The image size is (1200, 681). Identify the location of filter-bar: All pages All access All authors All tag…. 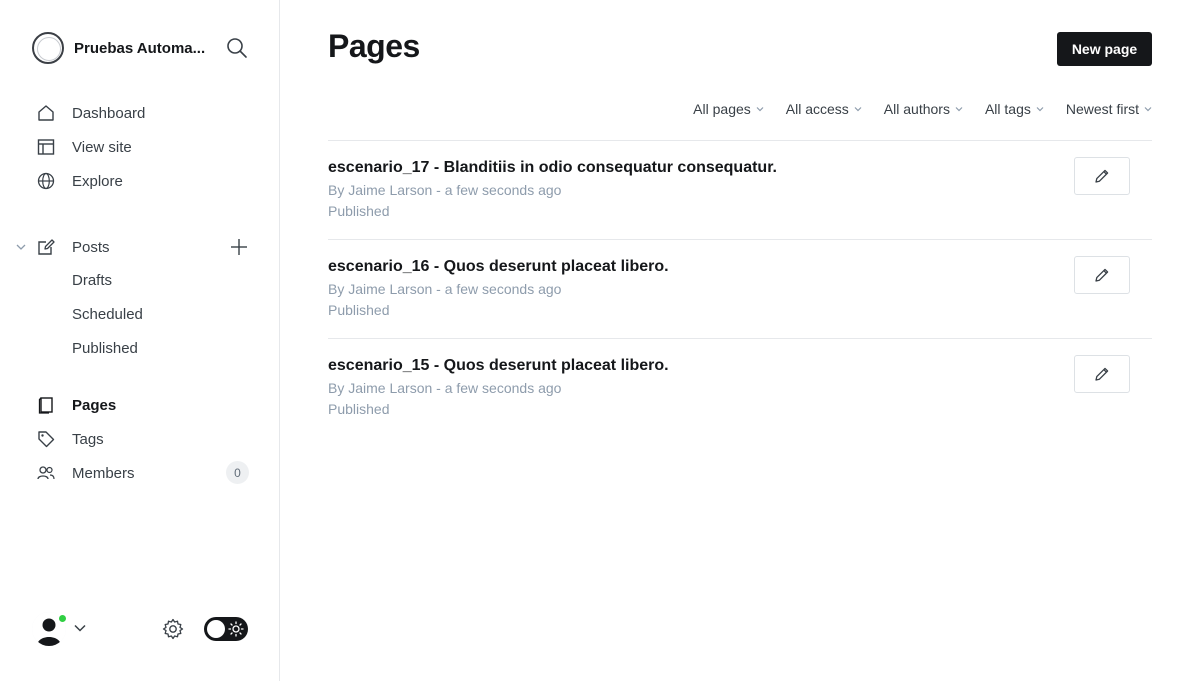
(922, 109).